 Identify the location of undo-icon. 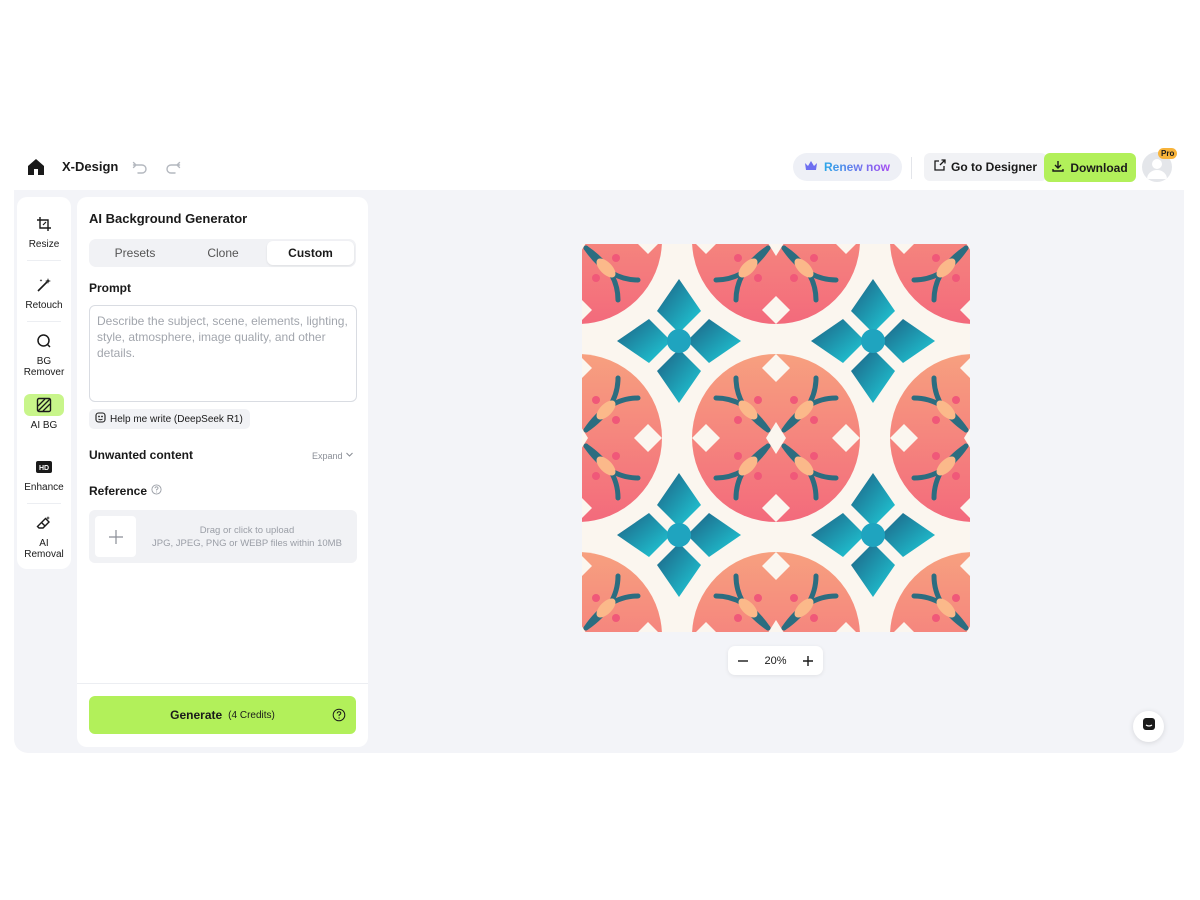
(140, 167).